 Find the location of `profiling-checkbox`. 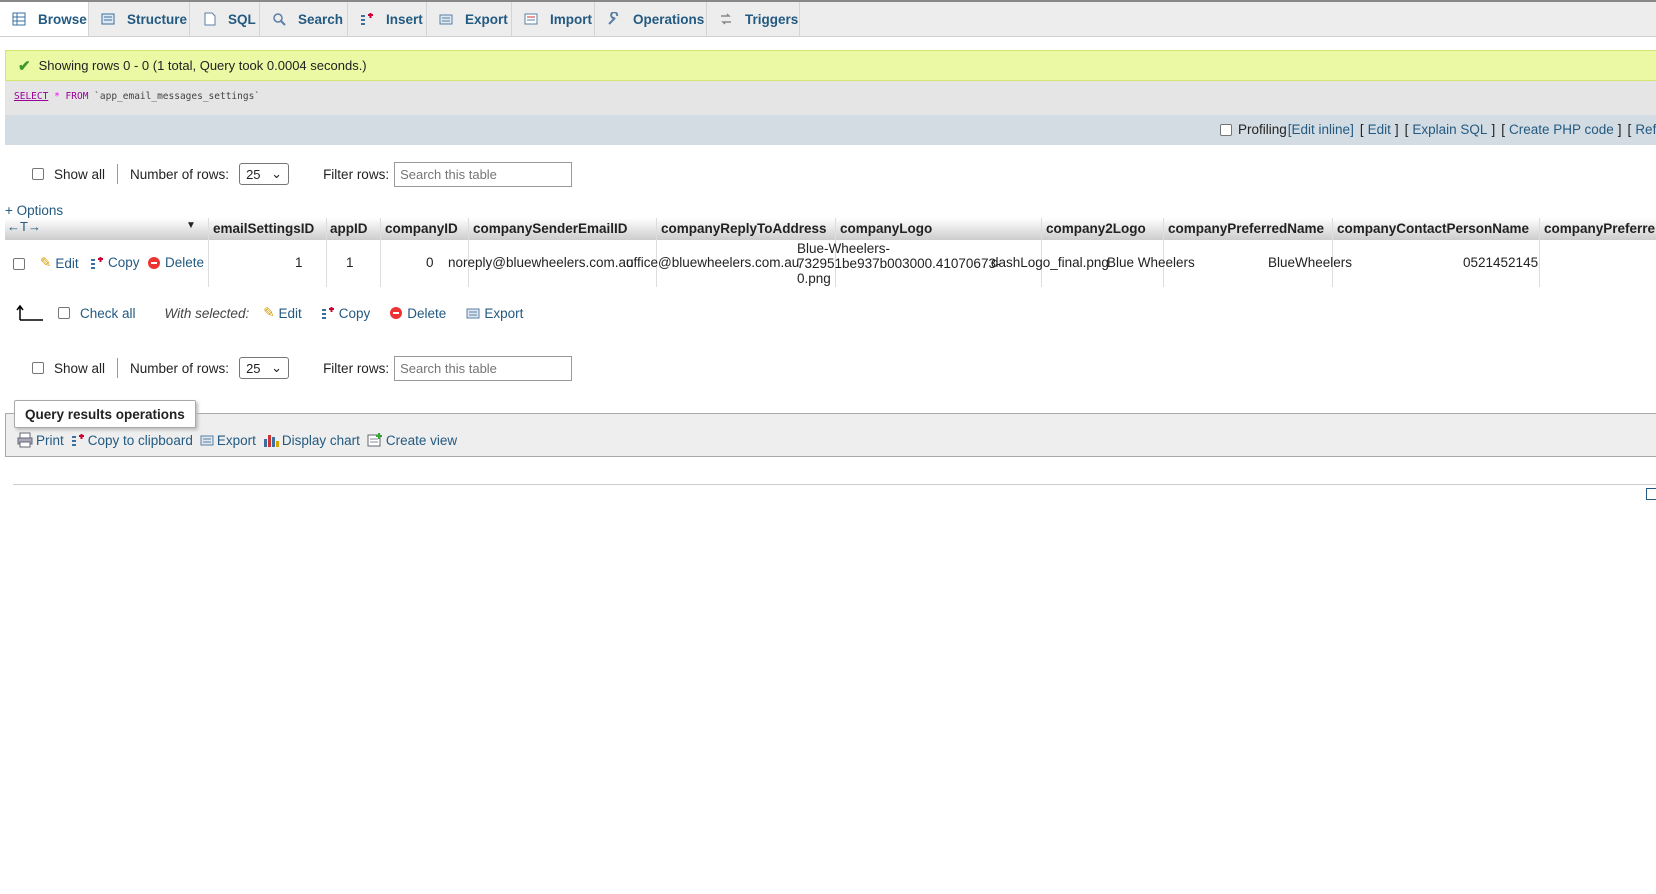

profiling-checkbox is located at coordinates (1226, 129).